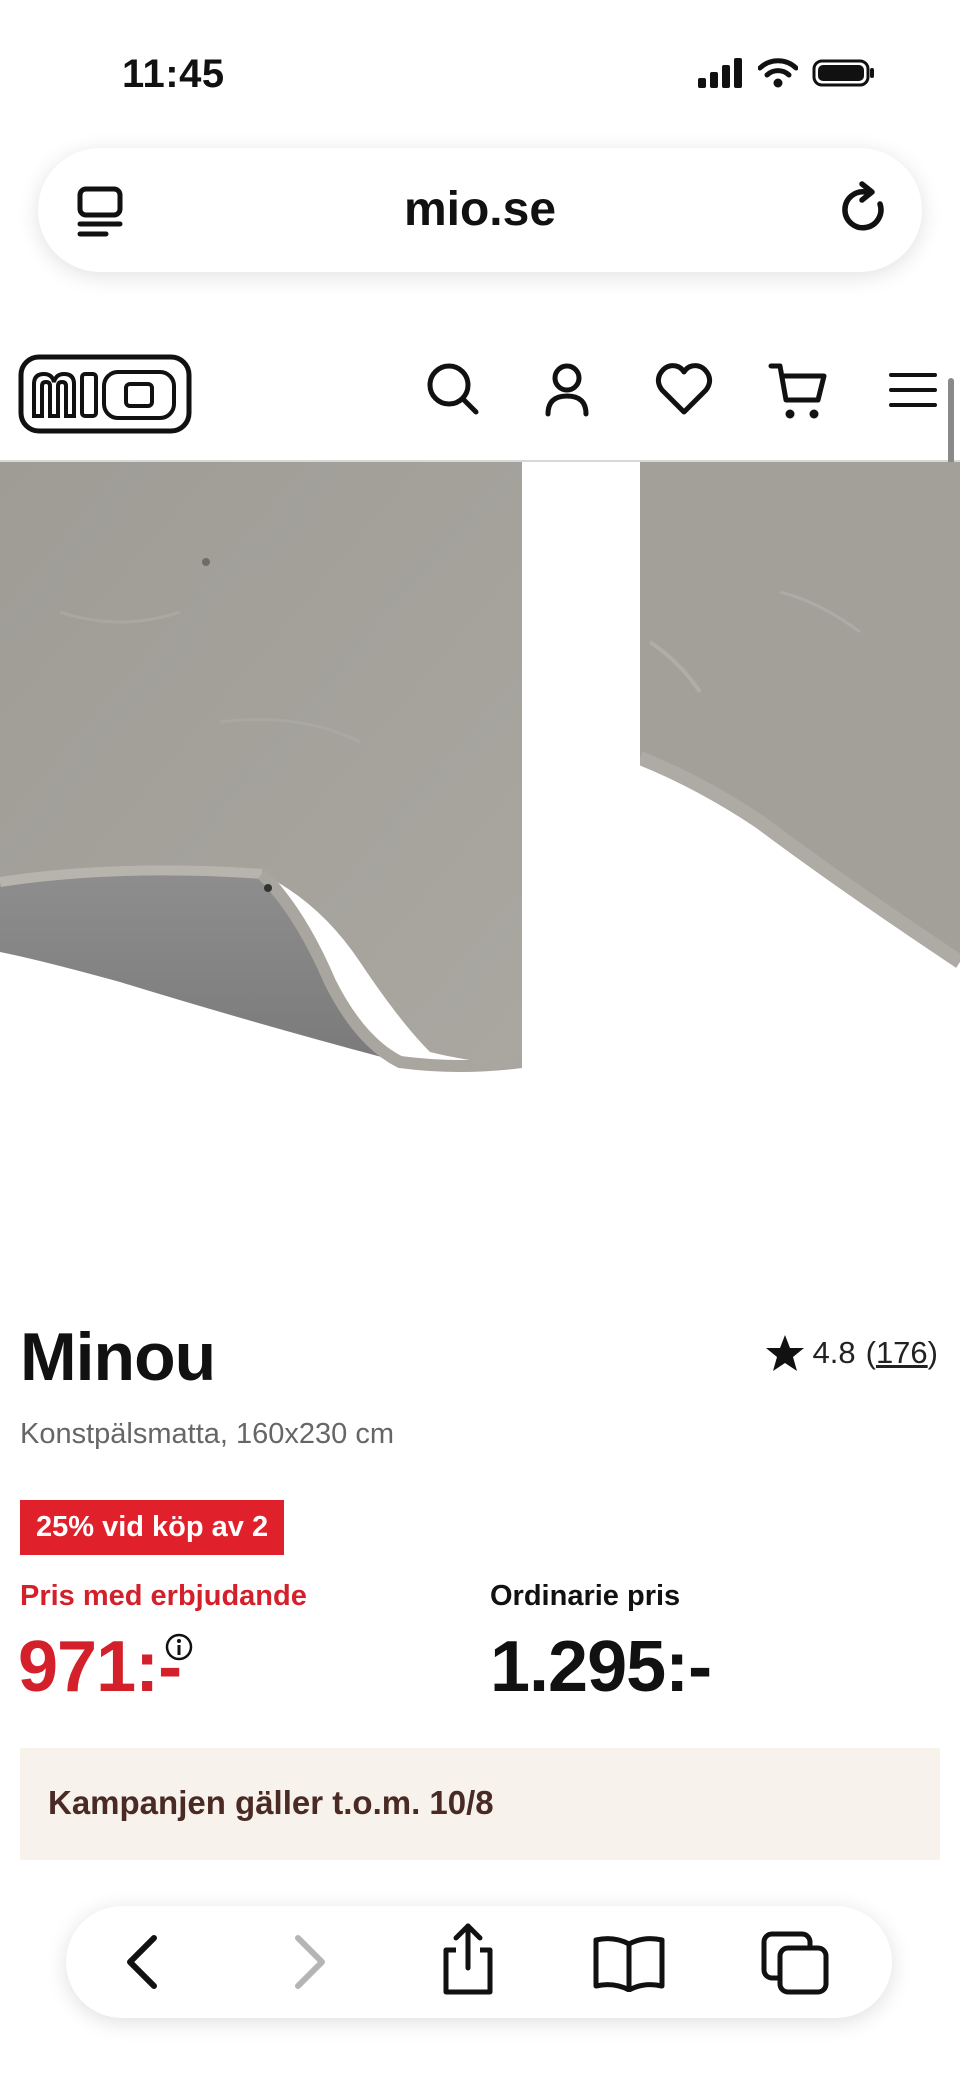 This screenshot has height=2087, width=960. I want to click on mio-logo, so click(105, 394).